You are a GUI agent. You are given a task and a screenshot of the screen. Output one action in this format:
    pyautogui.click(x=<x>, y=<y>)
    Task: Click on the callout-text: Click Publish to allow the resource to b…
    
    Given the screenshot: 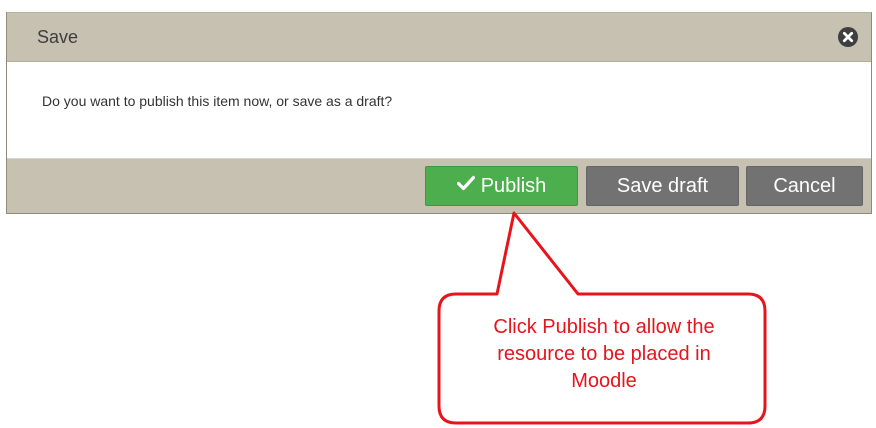 What is the action you would take?
    pyautogui.click(x=604, y=354)
    